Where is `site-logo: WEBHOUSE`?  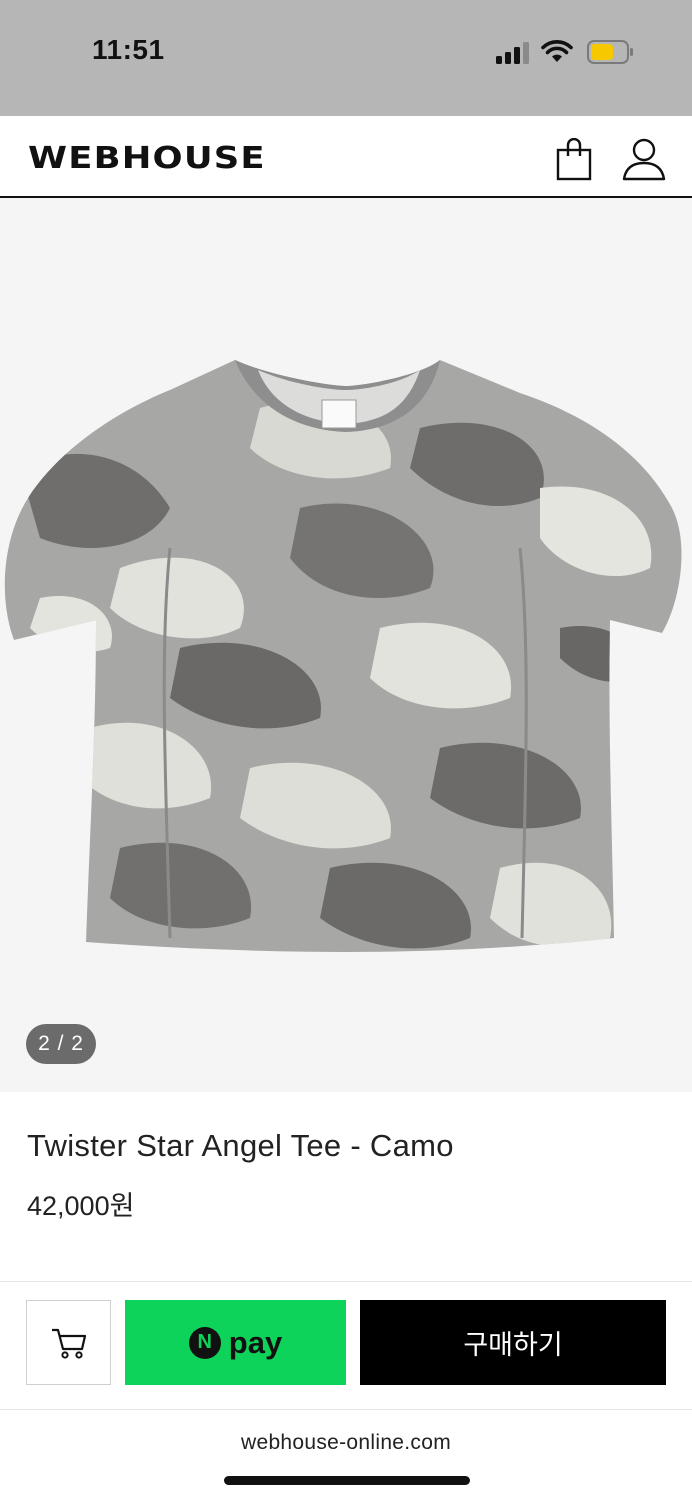
site-logo: WEBHOUSE is located at coordinates (147, 158).